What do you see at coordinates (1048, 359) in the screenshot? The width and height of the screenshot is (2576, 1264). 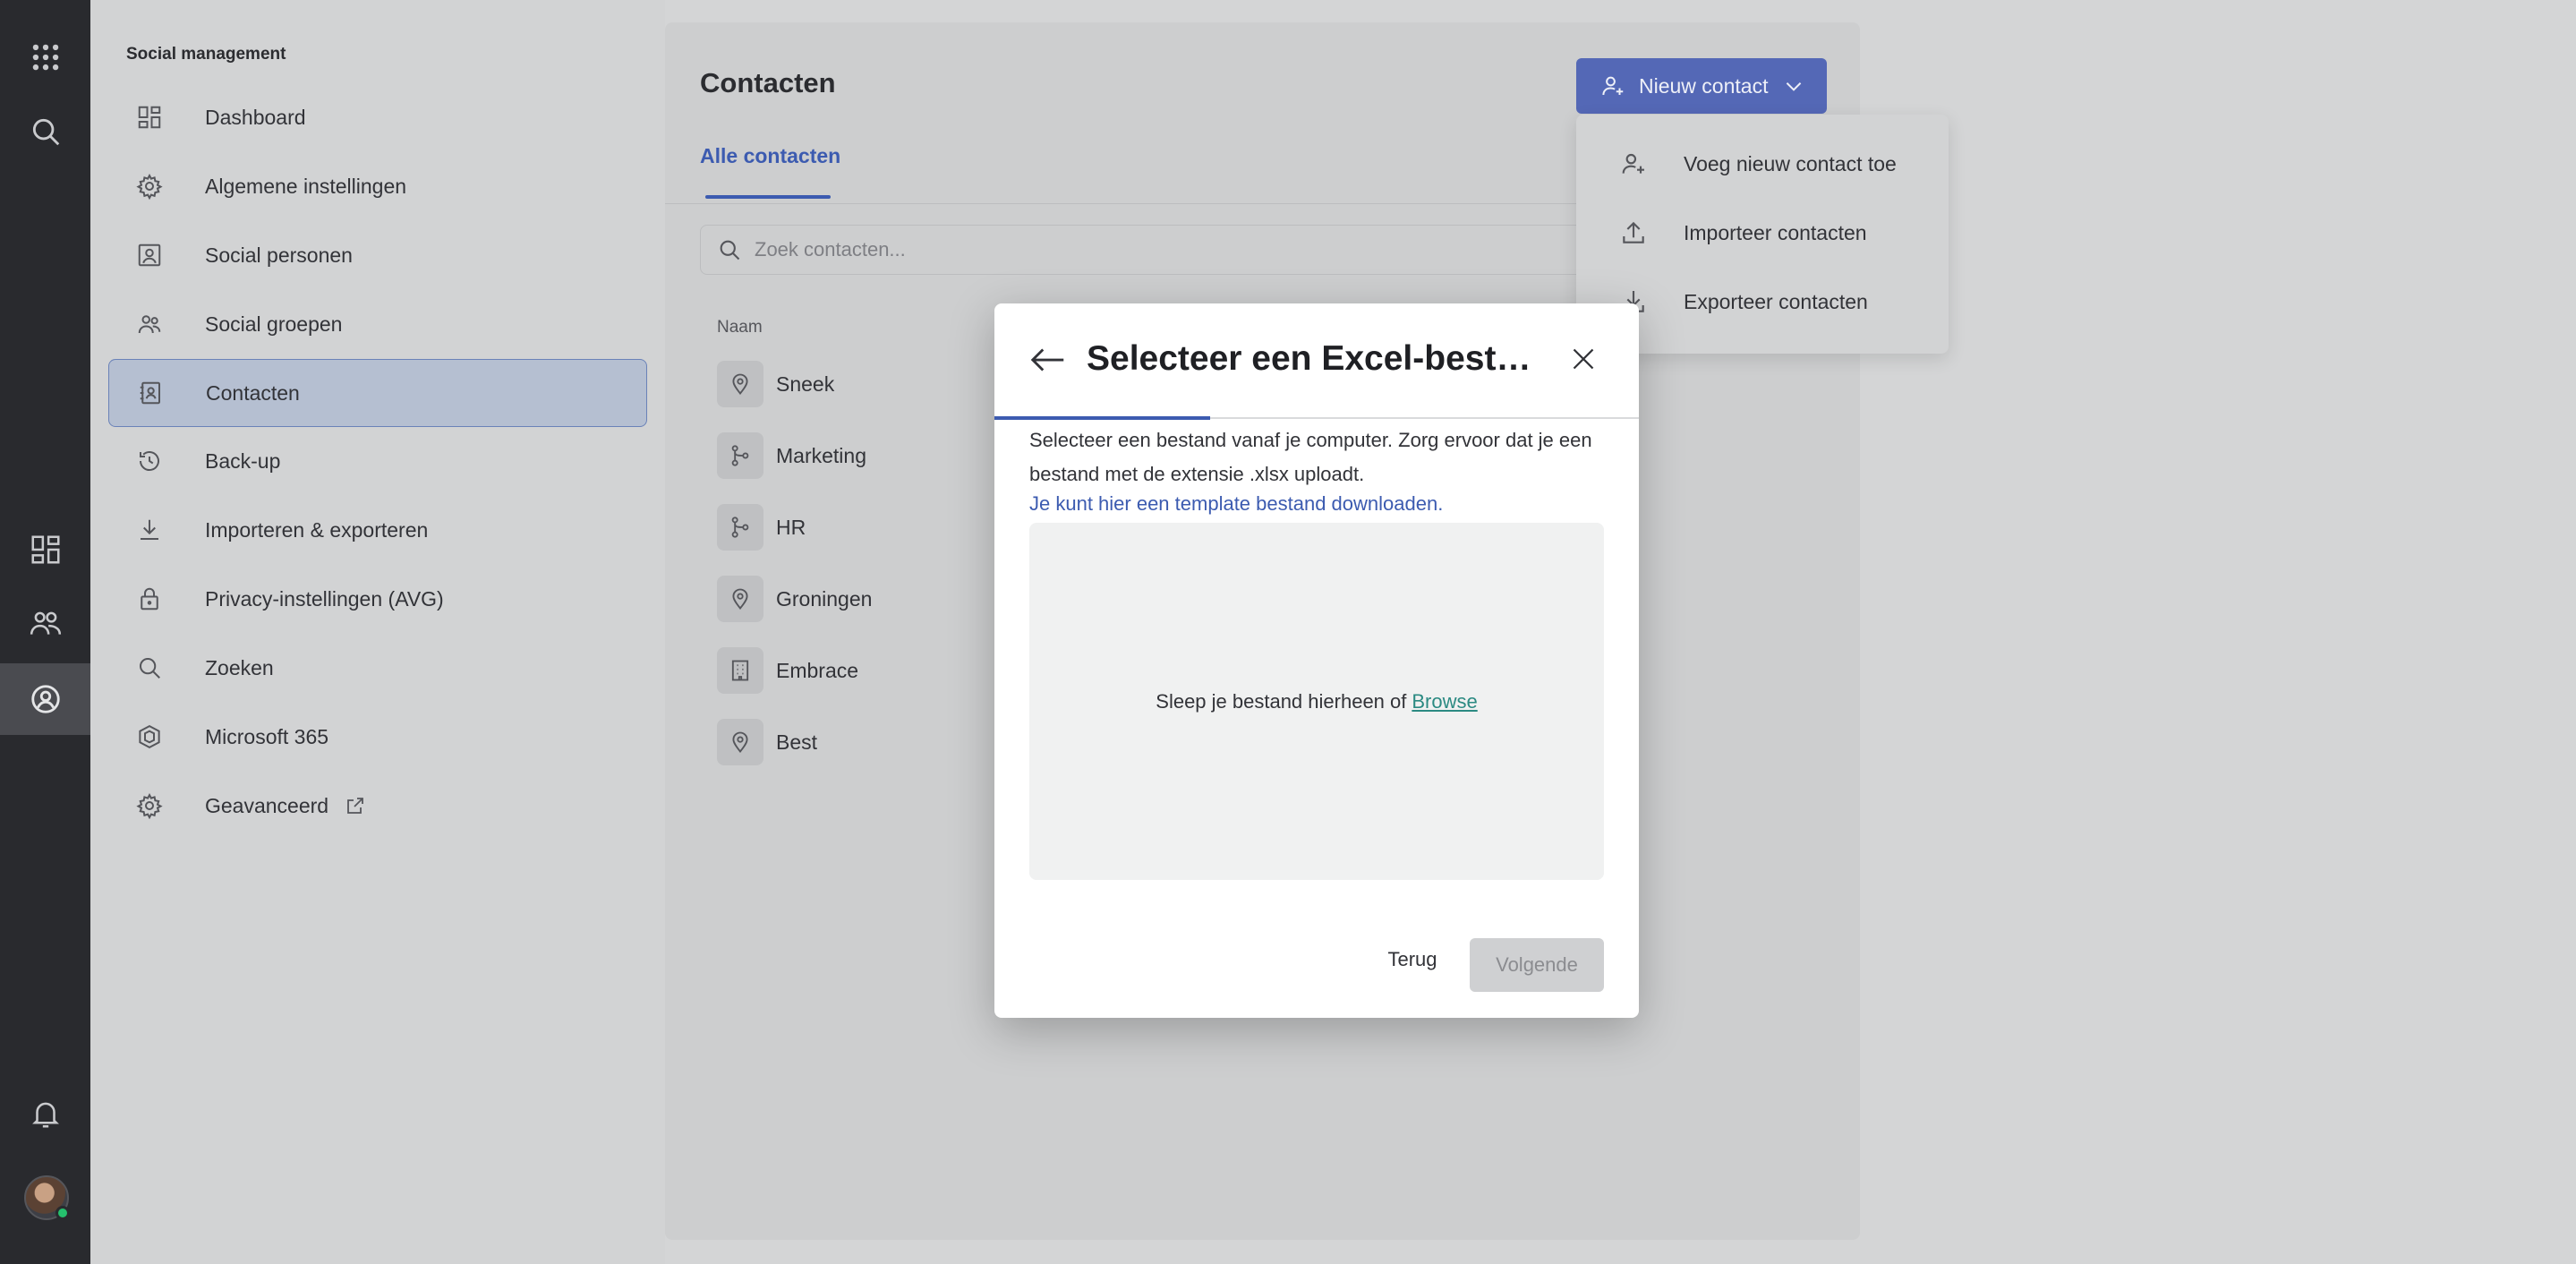 I see `back-arrow-icon` at bounding box center [1048, 359].